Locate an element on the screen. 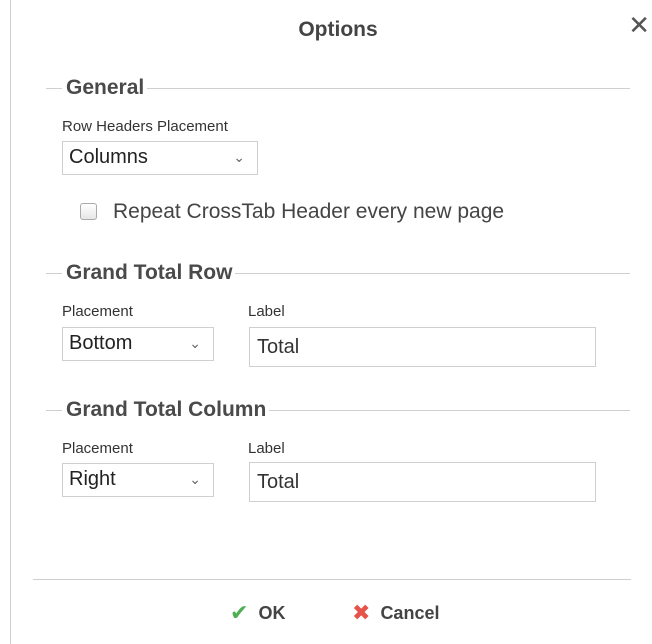  ok-button: ✔ OK is located at coordinates (257, 613).